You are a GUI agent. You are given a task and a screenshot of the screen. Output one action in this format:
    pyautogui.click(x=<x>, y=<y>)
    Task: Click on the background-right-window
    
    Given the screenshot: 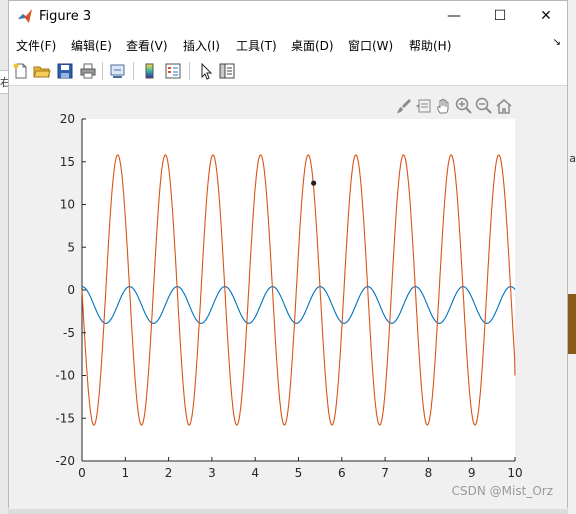 What is the action you would take?
    pyautogui.click(x=572, y=257)
    